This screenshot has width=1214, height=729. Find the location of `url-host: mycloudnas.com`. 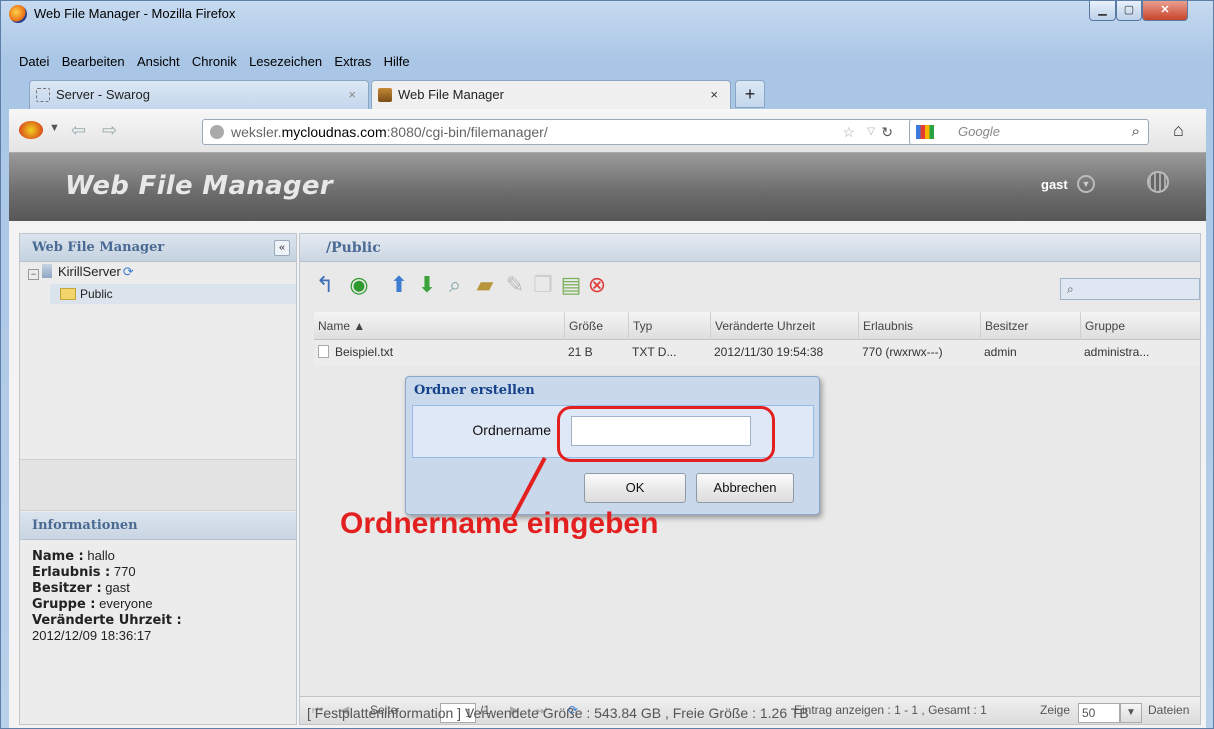

url-host: mycloudnas.com is located at coordinates (334, 132).